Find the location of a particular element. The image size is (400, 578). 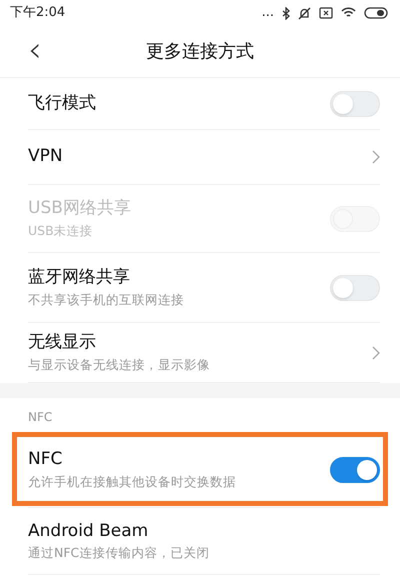

toggle-switch is located at coordinates (355, 469).